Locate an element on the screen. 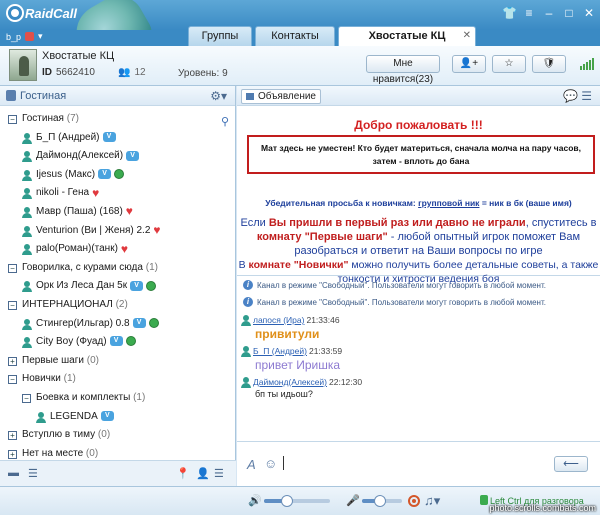 This screenshot has width=600, height=515. announcement-button: Объявление is located at coordinates (281, 96).